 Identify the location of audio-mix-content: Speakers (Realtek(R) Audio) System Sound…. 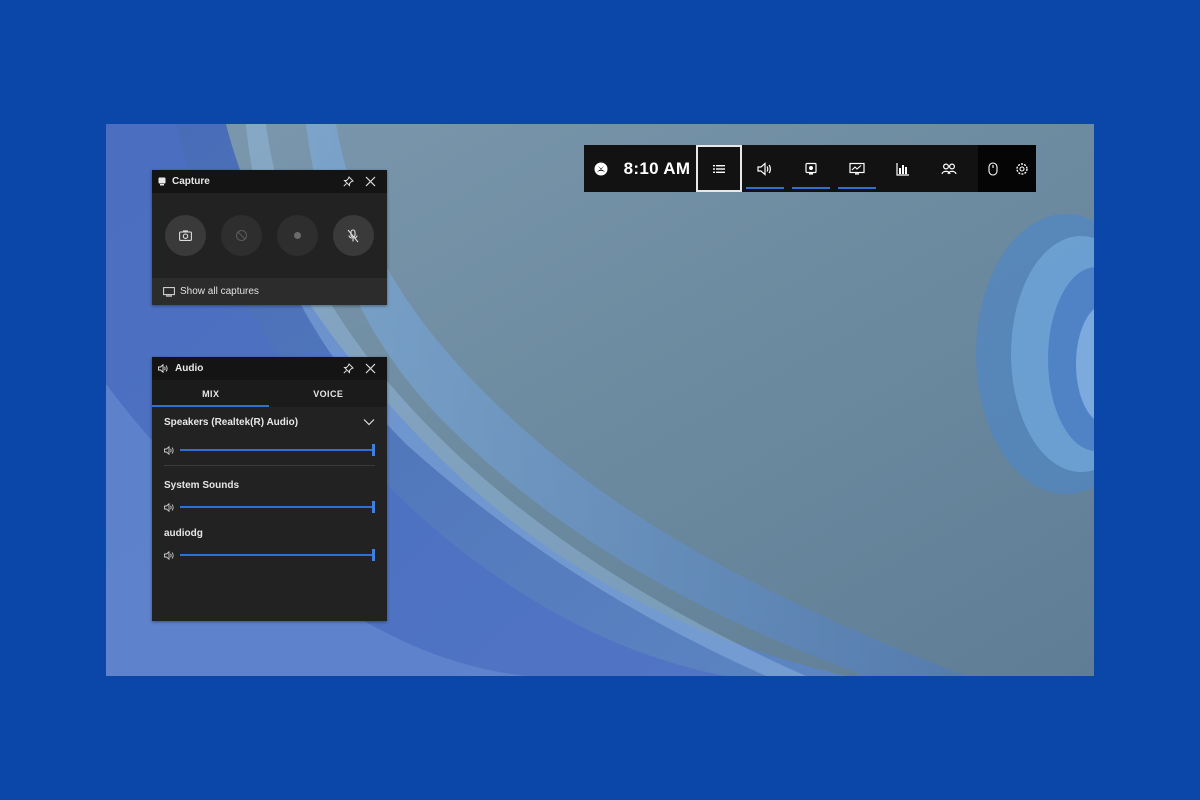
(269, 487).